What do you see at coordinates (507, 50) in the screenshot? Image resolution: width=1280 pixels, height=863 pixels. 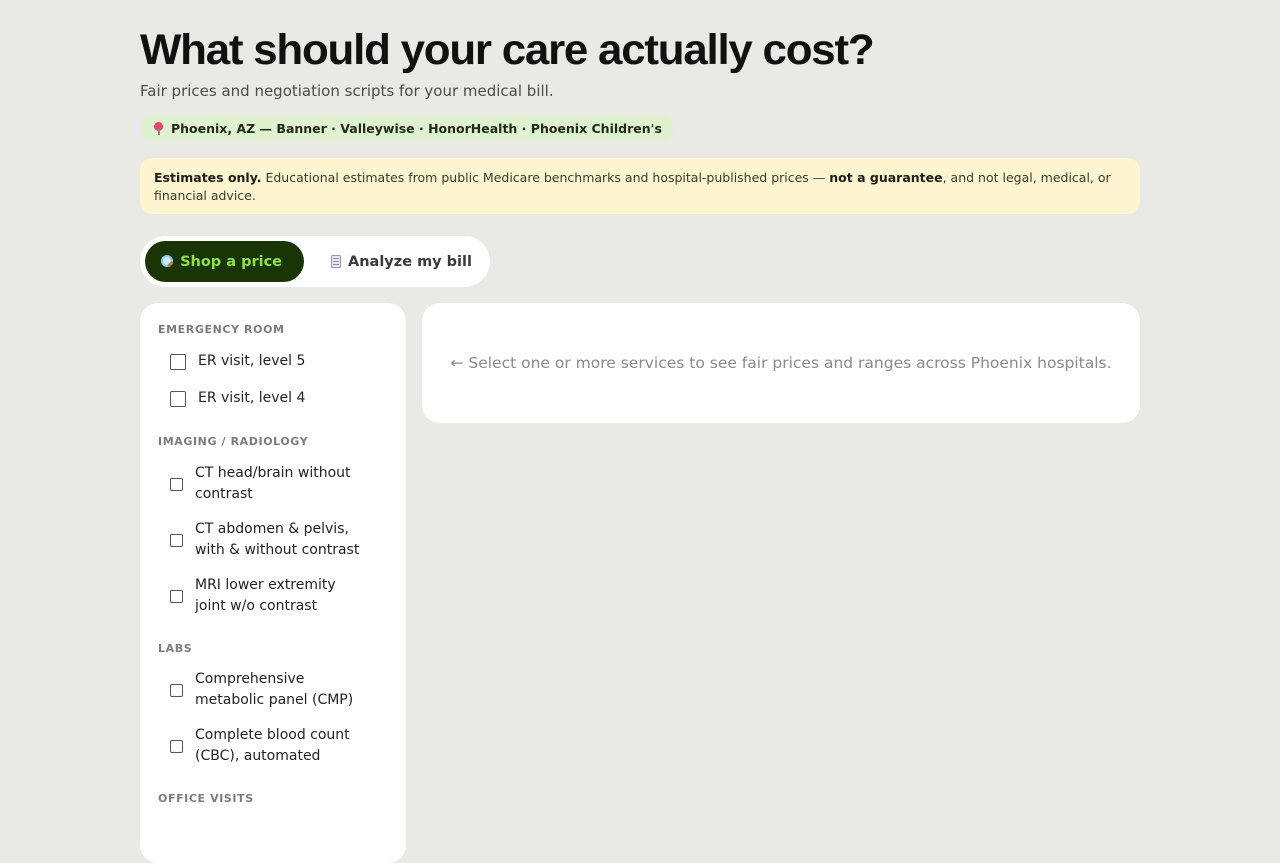 I see `page-title: What should your care actually cost?` at bounding box center [507, 50].